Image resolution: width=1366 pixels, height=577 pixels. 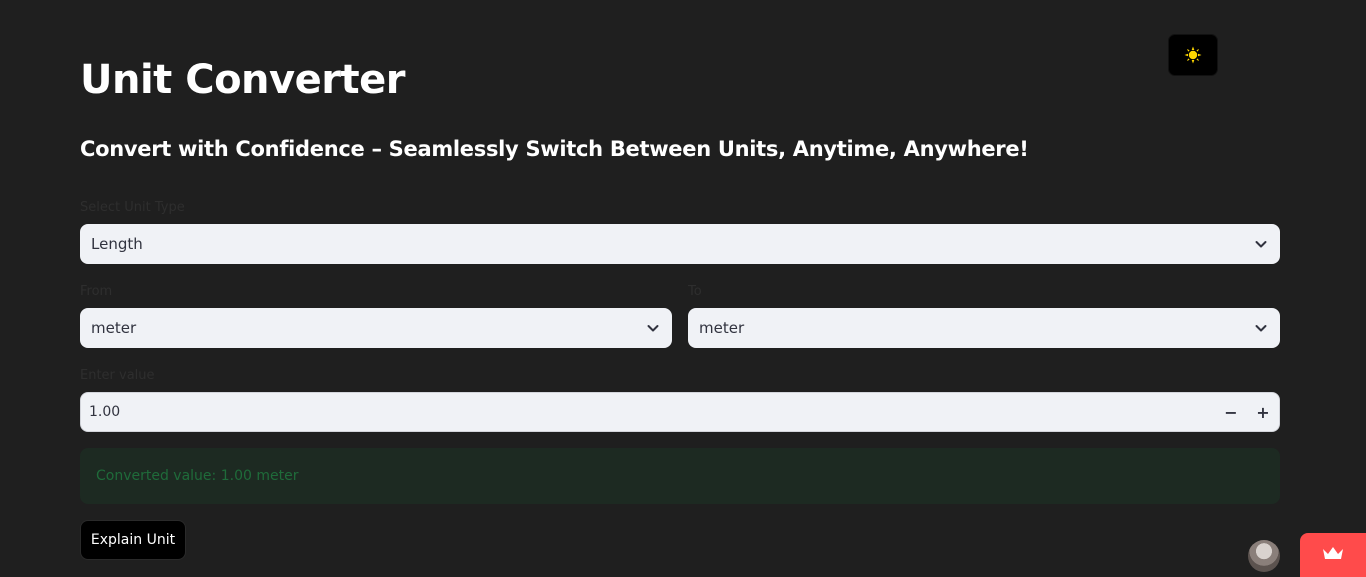 I want to click on crown-icon, so click(x=1333, y=555).